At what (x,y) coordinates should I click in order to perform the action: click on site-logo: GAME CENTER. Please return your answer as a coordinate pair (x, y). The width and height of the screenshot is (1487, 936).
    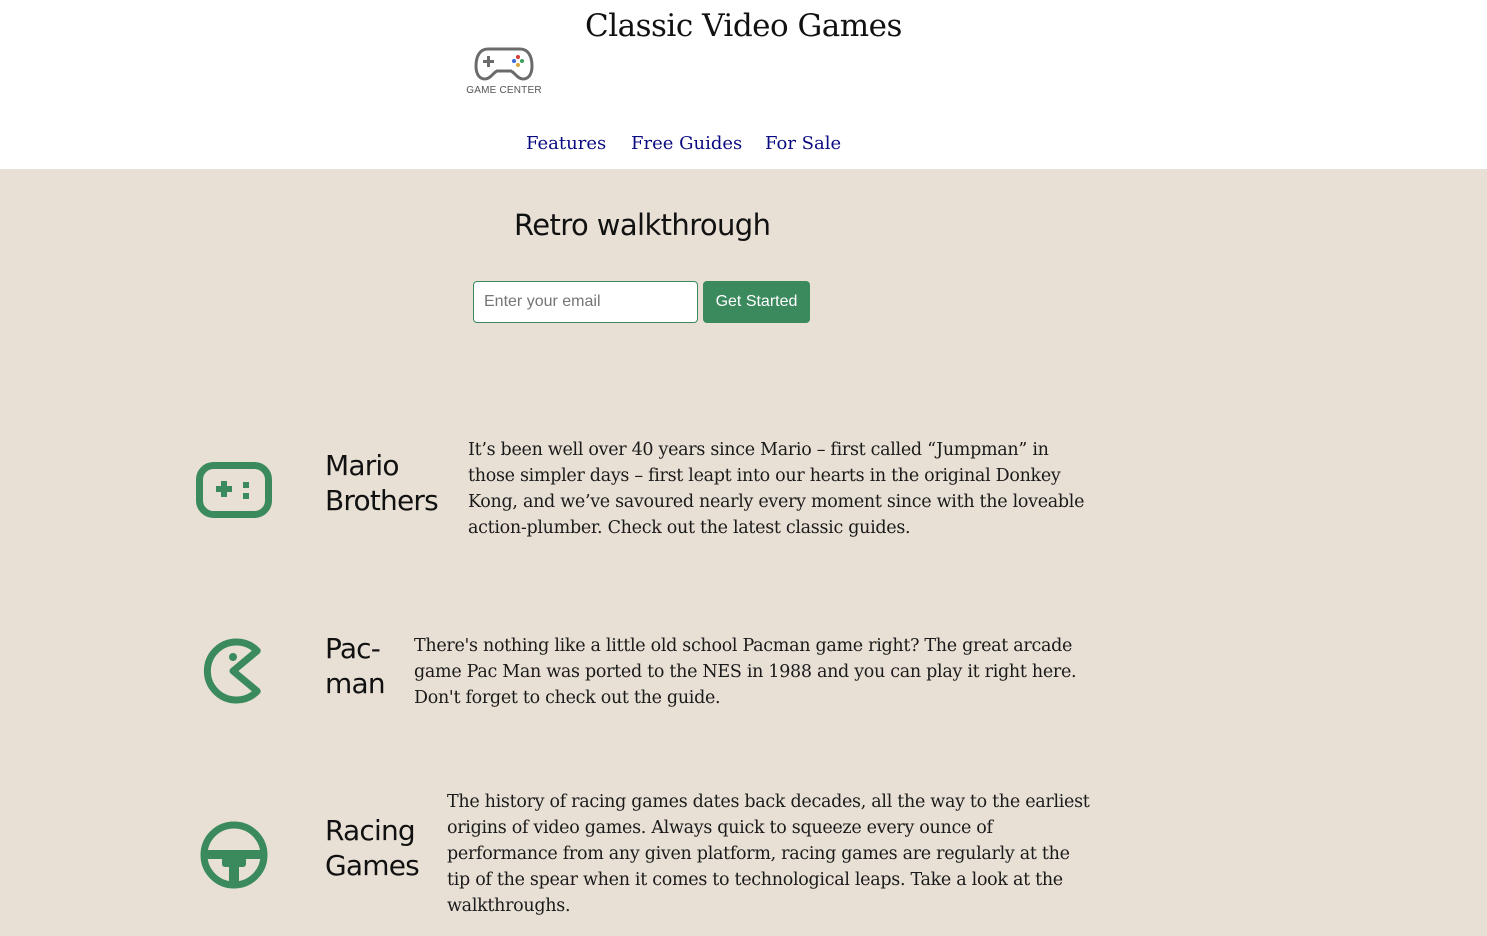
    Looking at the image, I should click on (504, 72).